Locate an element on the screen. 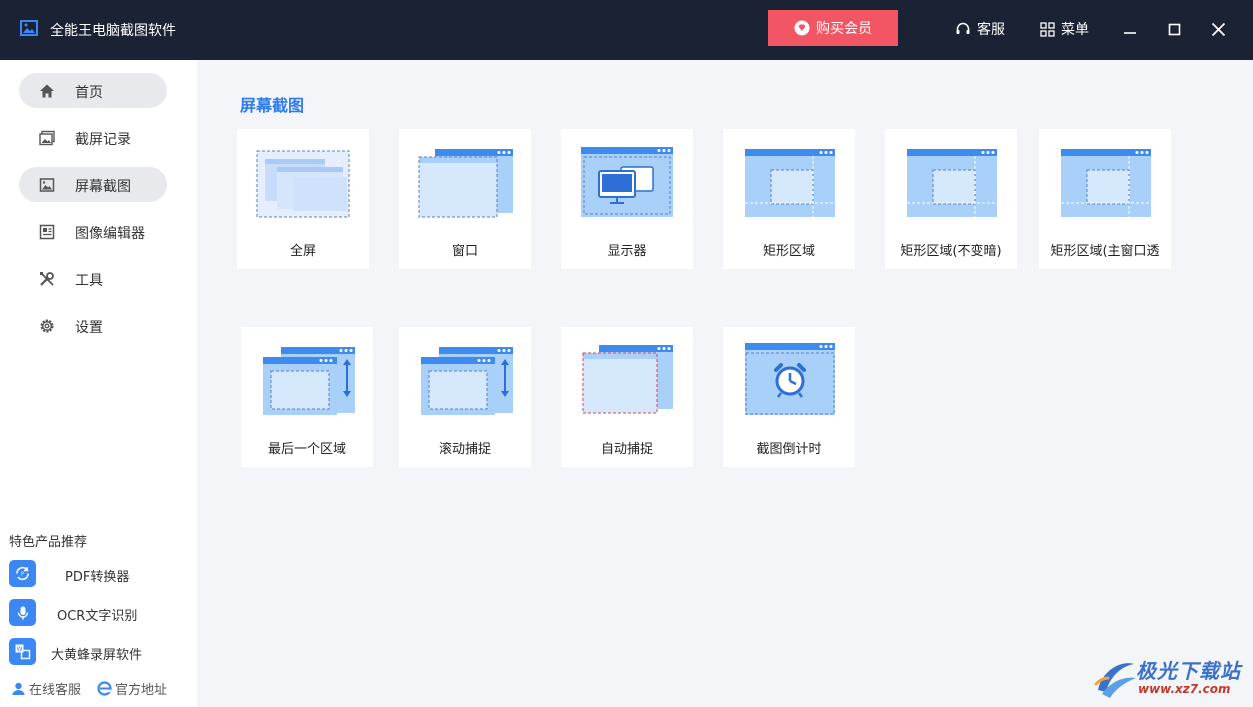 The image size is (1253, 707). fullscreen-capture-icon is located at coordinates (303, 184).